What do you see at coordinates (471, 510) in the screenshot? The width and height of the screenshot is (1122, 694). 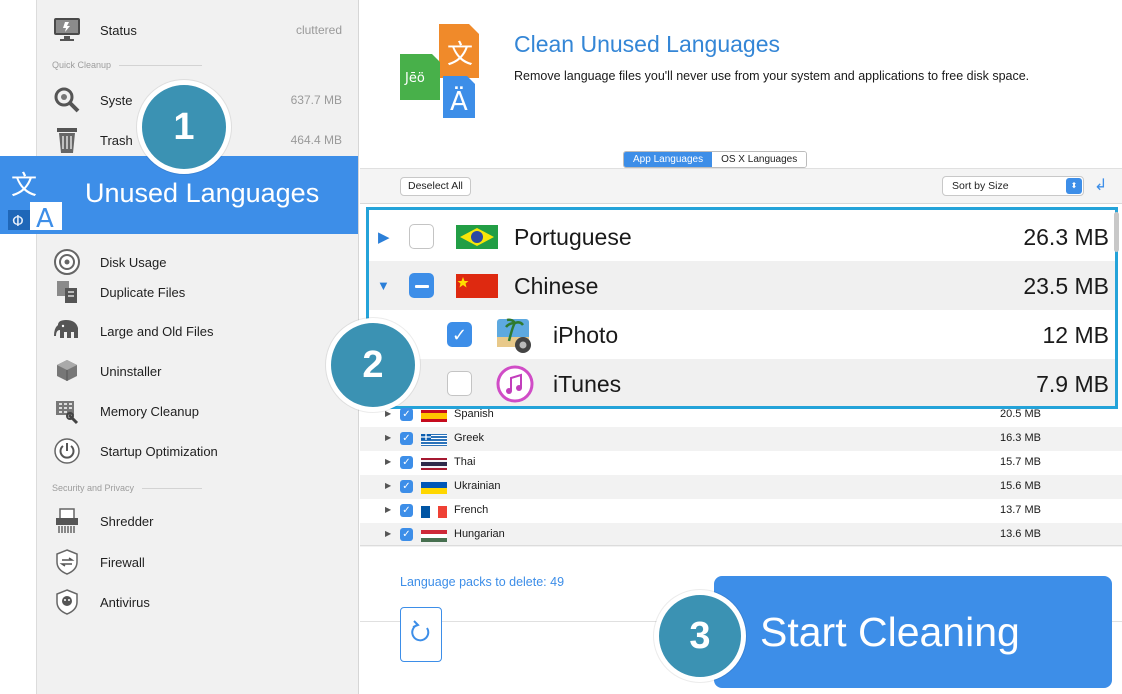 I see `language-label: French` at bounding box center [471, 510].